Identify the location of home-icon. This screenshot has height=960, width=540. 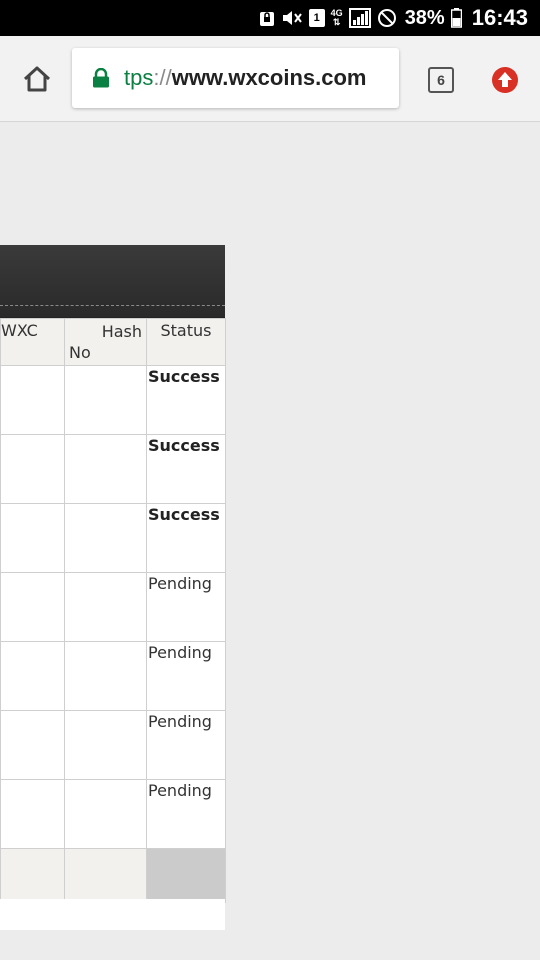
(37, 79).